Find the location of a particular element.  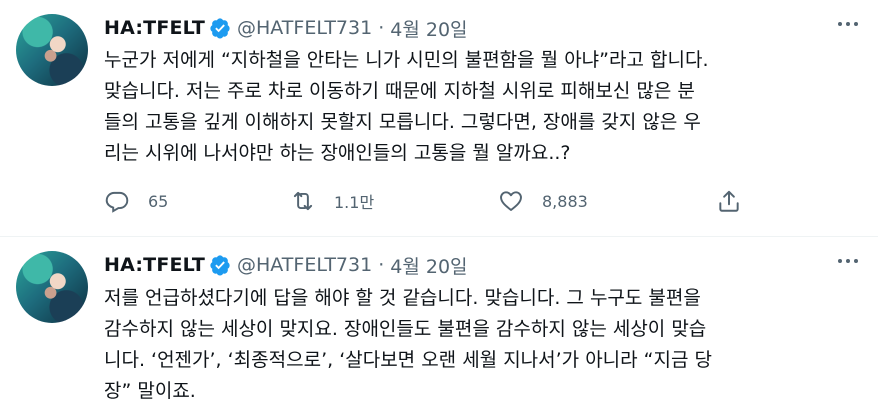

reply-icon is located at coordinates (117, 202).